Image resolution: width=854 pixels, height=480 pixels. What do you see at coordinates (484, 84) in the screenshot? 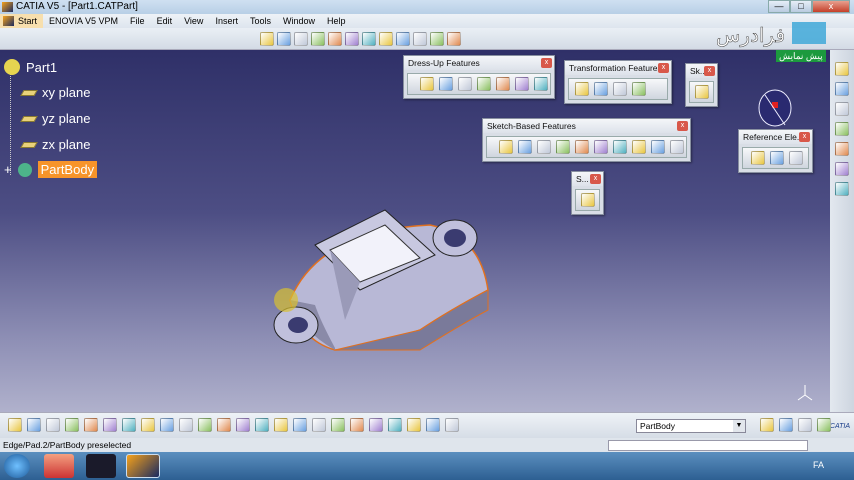
I see `shell-icon` at bounding box center [484, 84].